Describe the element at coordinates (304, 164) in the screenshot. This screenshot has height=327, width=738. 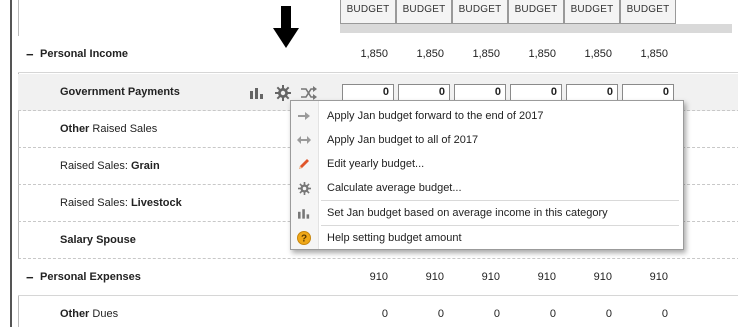
I see `pencil-icon` at that location.